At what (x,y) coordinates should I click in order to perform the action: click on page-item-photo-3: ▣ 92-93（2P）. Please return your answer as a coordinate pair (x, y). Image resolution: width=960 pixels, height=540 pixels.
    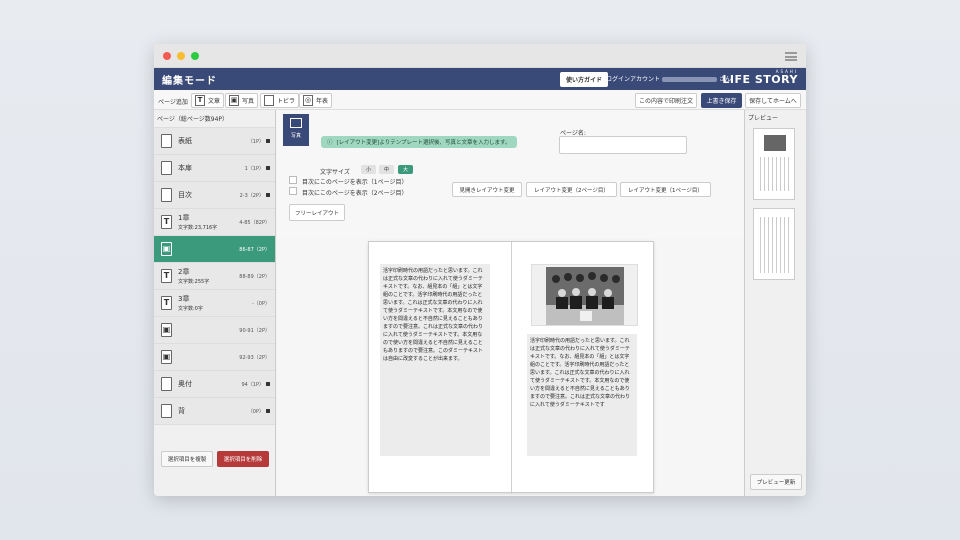
    Looking at the image, I should click on (214, 357).